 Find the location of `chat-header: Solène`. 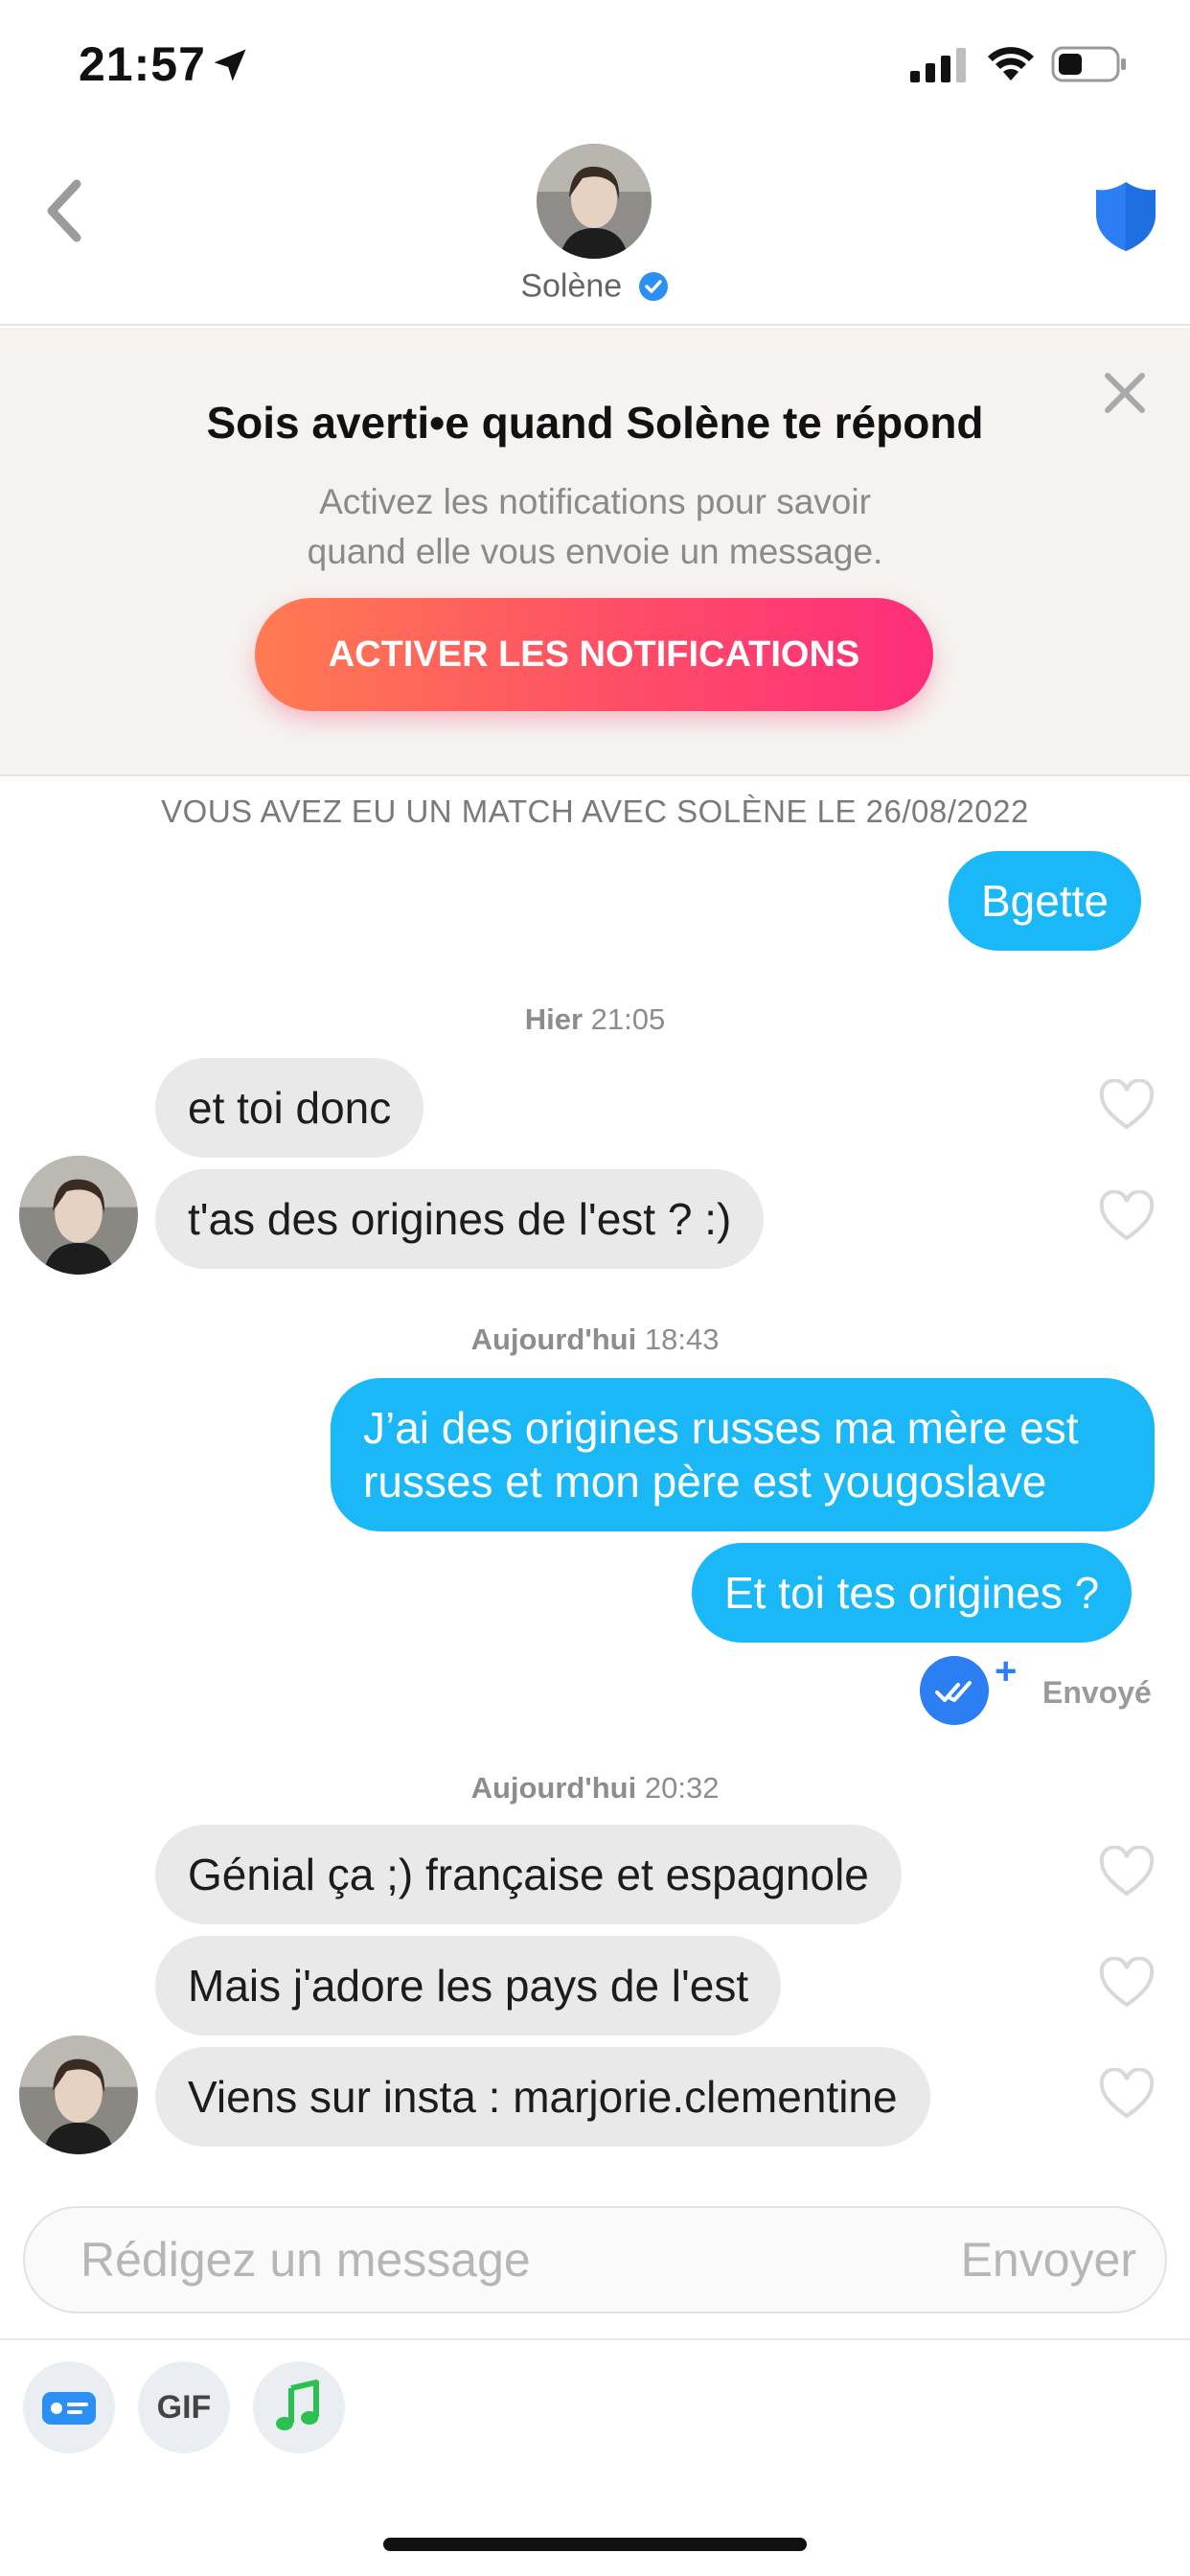

chat-header: Solène is located at coordinates (595, 225).